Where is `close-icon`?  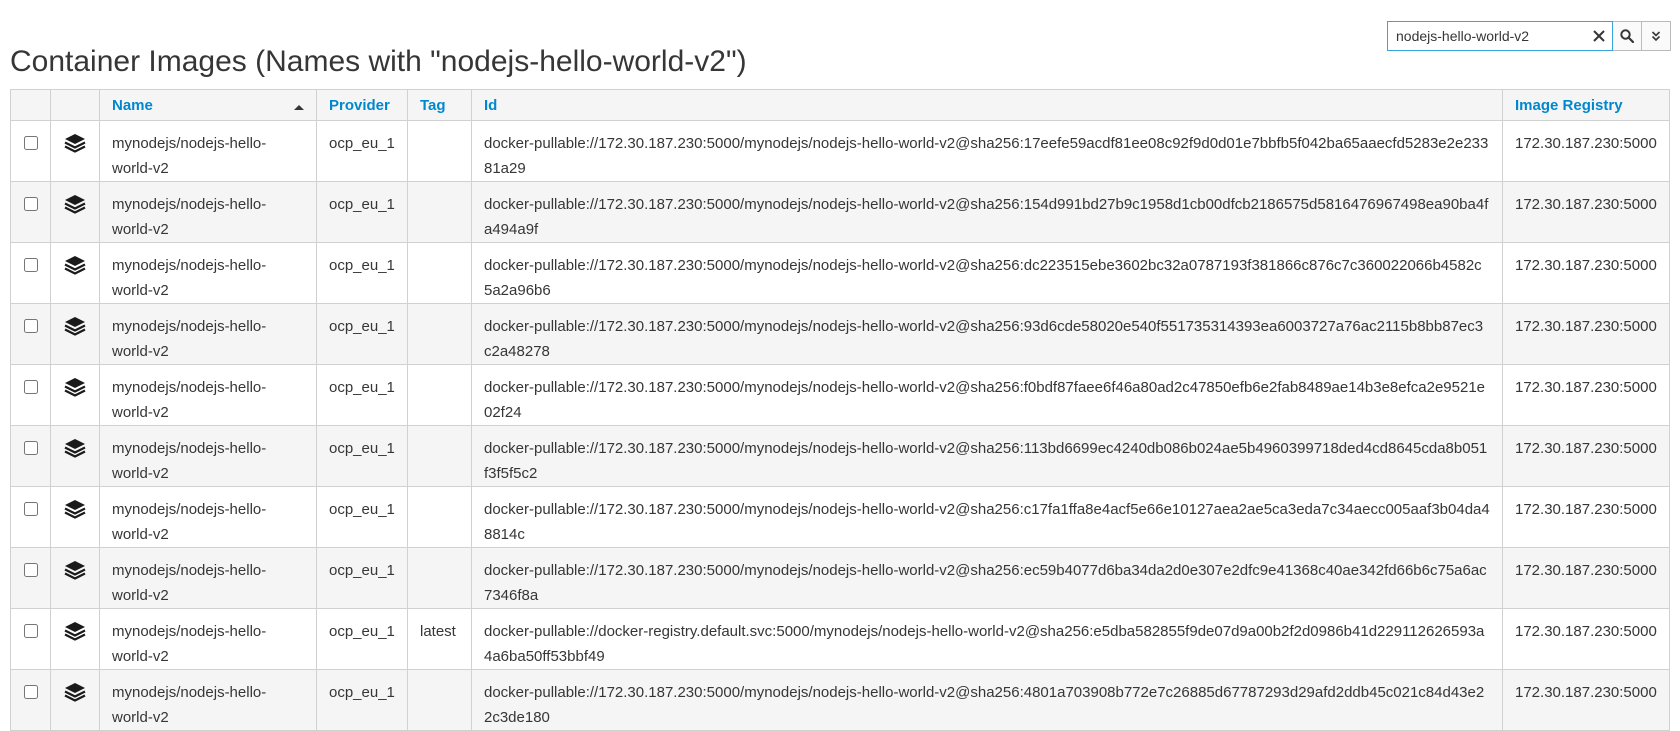
close-icon is located at coordinates (1599, 36).